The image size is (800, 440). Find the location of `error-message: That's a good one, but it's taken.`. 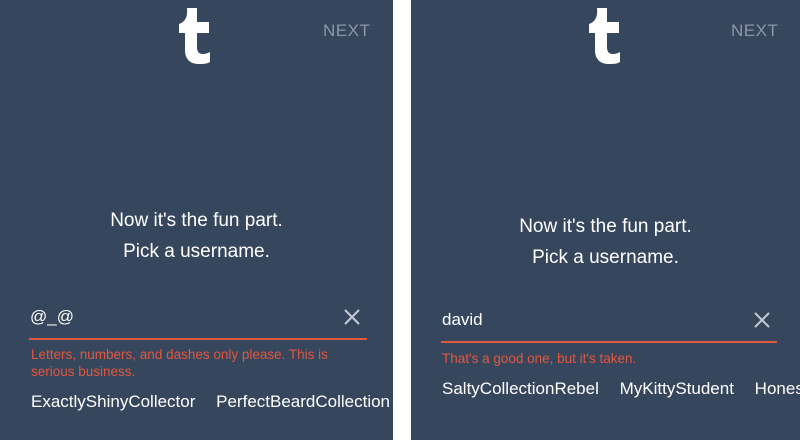

error-message: That's a good one, but it's taken. is located at coordinates (539, 358).